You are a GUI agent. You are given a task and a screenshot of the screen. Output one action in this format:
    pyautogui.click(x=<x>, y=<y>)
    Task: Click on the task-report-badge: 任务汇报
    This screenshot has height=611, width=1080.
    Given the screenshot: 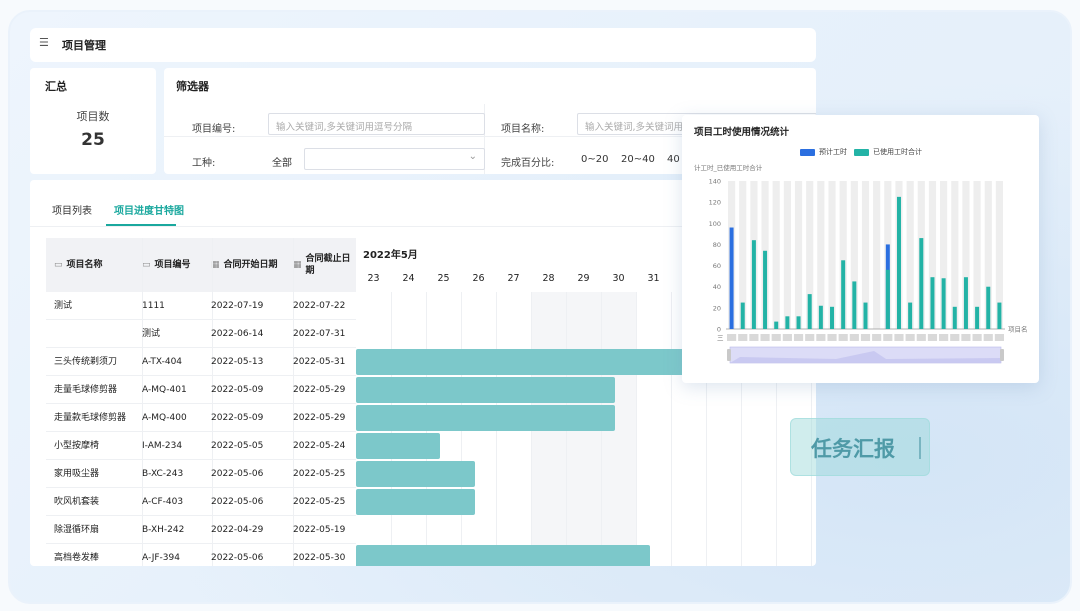 What is the action you would take?
    pyautogui.click(x=860, y=447)
    